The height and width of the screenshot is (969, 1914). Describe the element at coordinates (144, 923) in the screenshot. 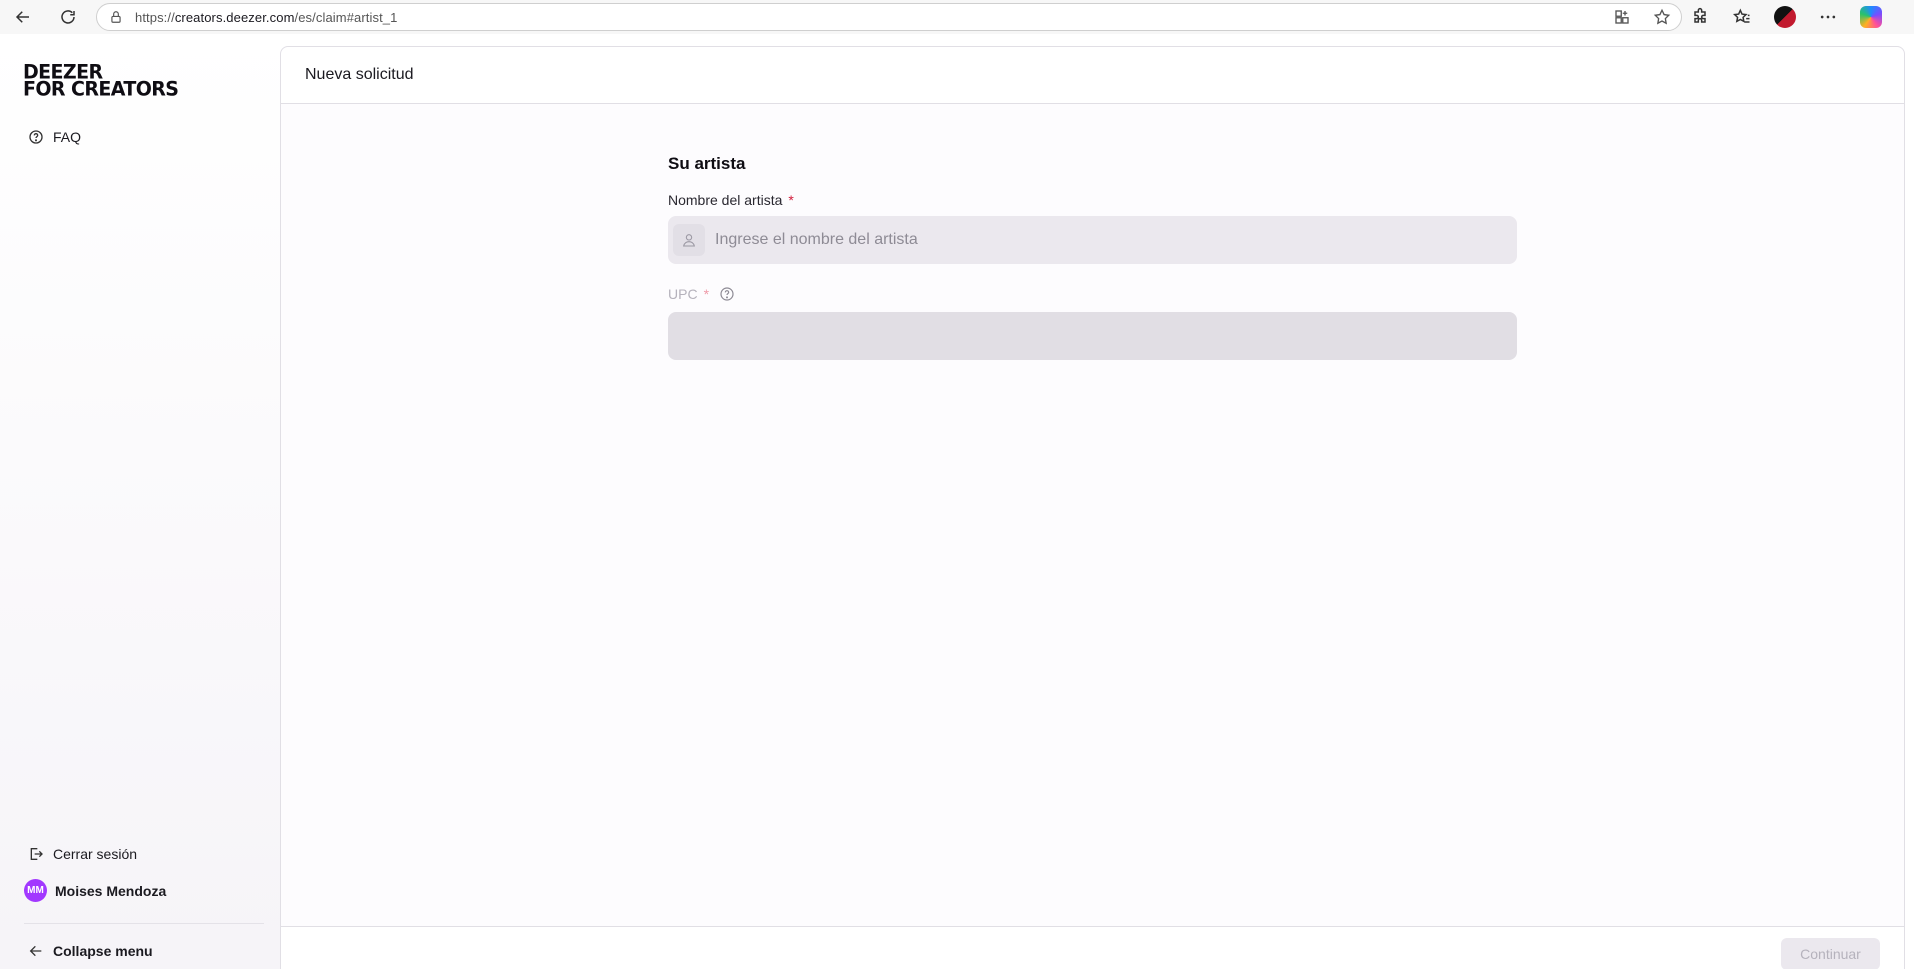

I see `sidebar-divider` at that location.